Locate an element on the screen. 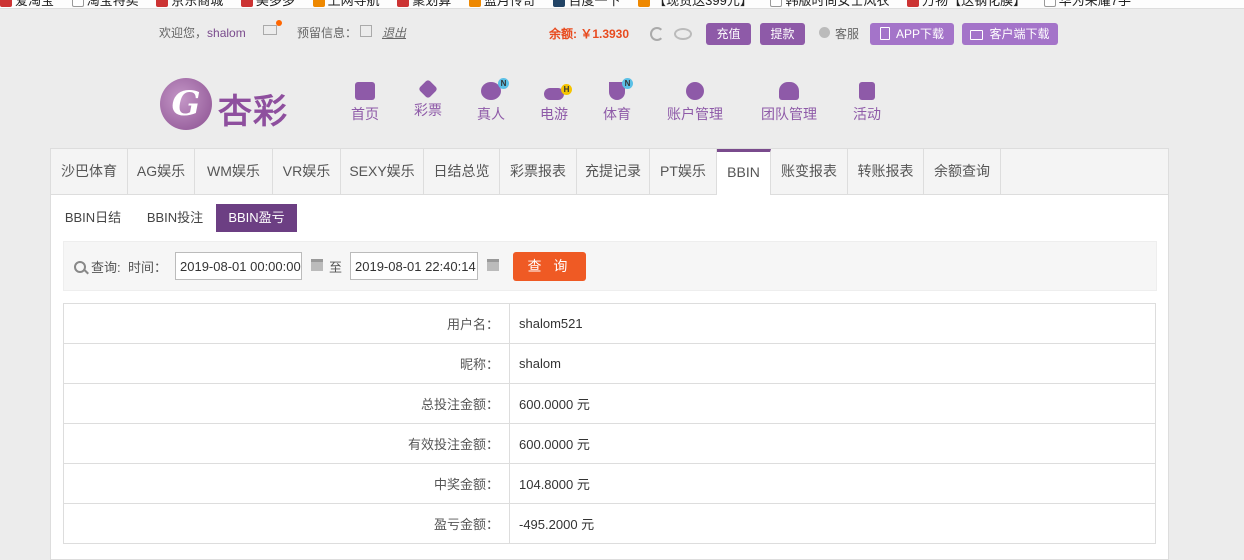  table-row: 有效投注金额： 600.0000 元 is located at coordinates (609, 443).